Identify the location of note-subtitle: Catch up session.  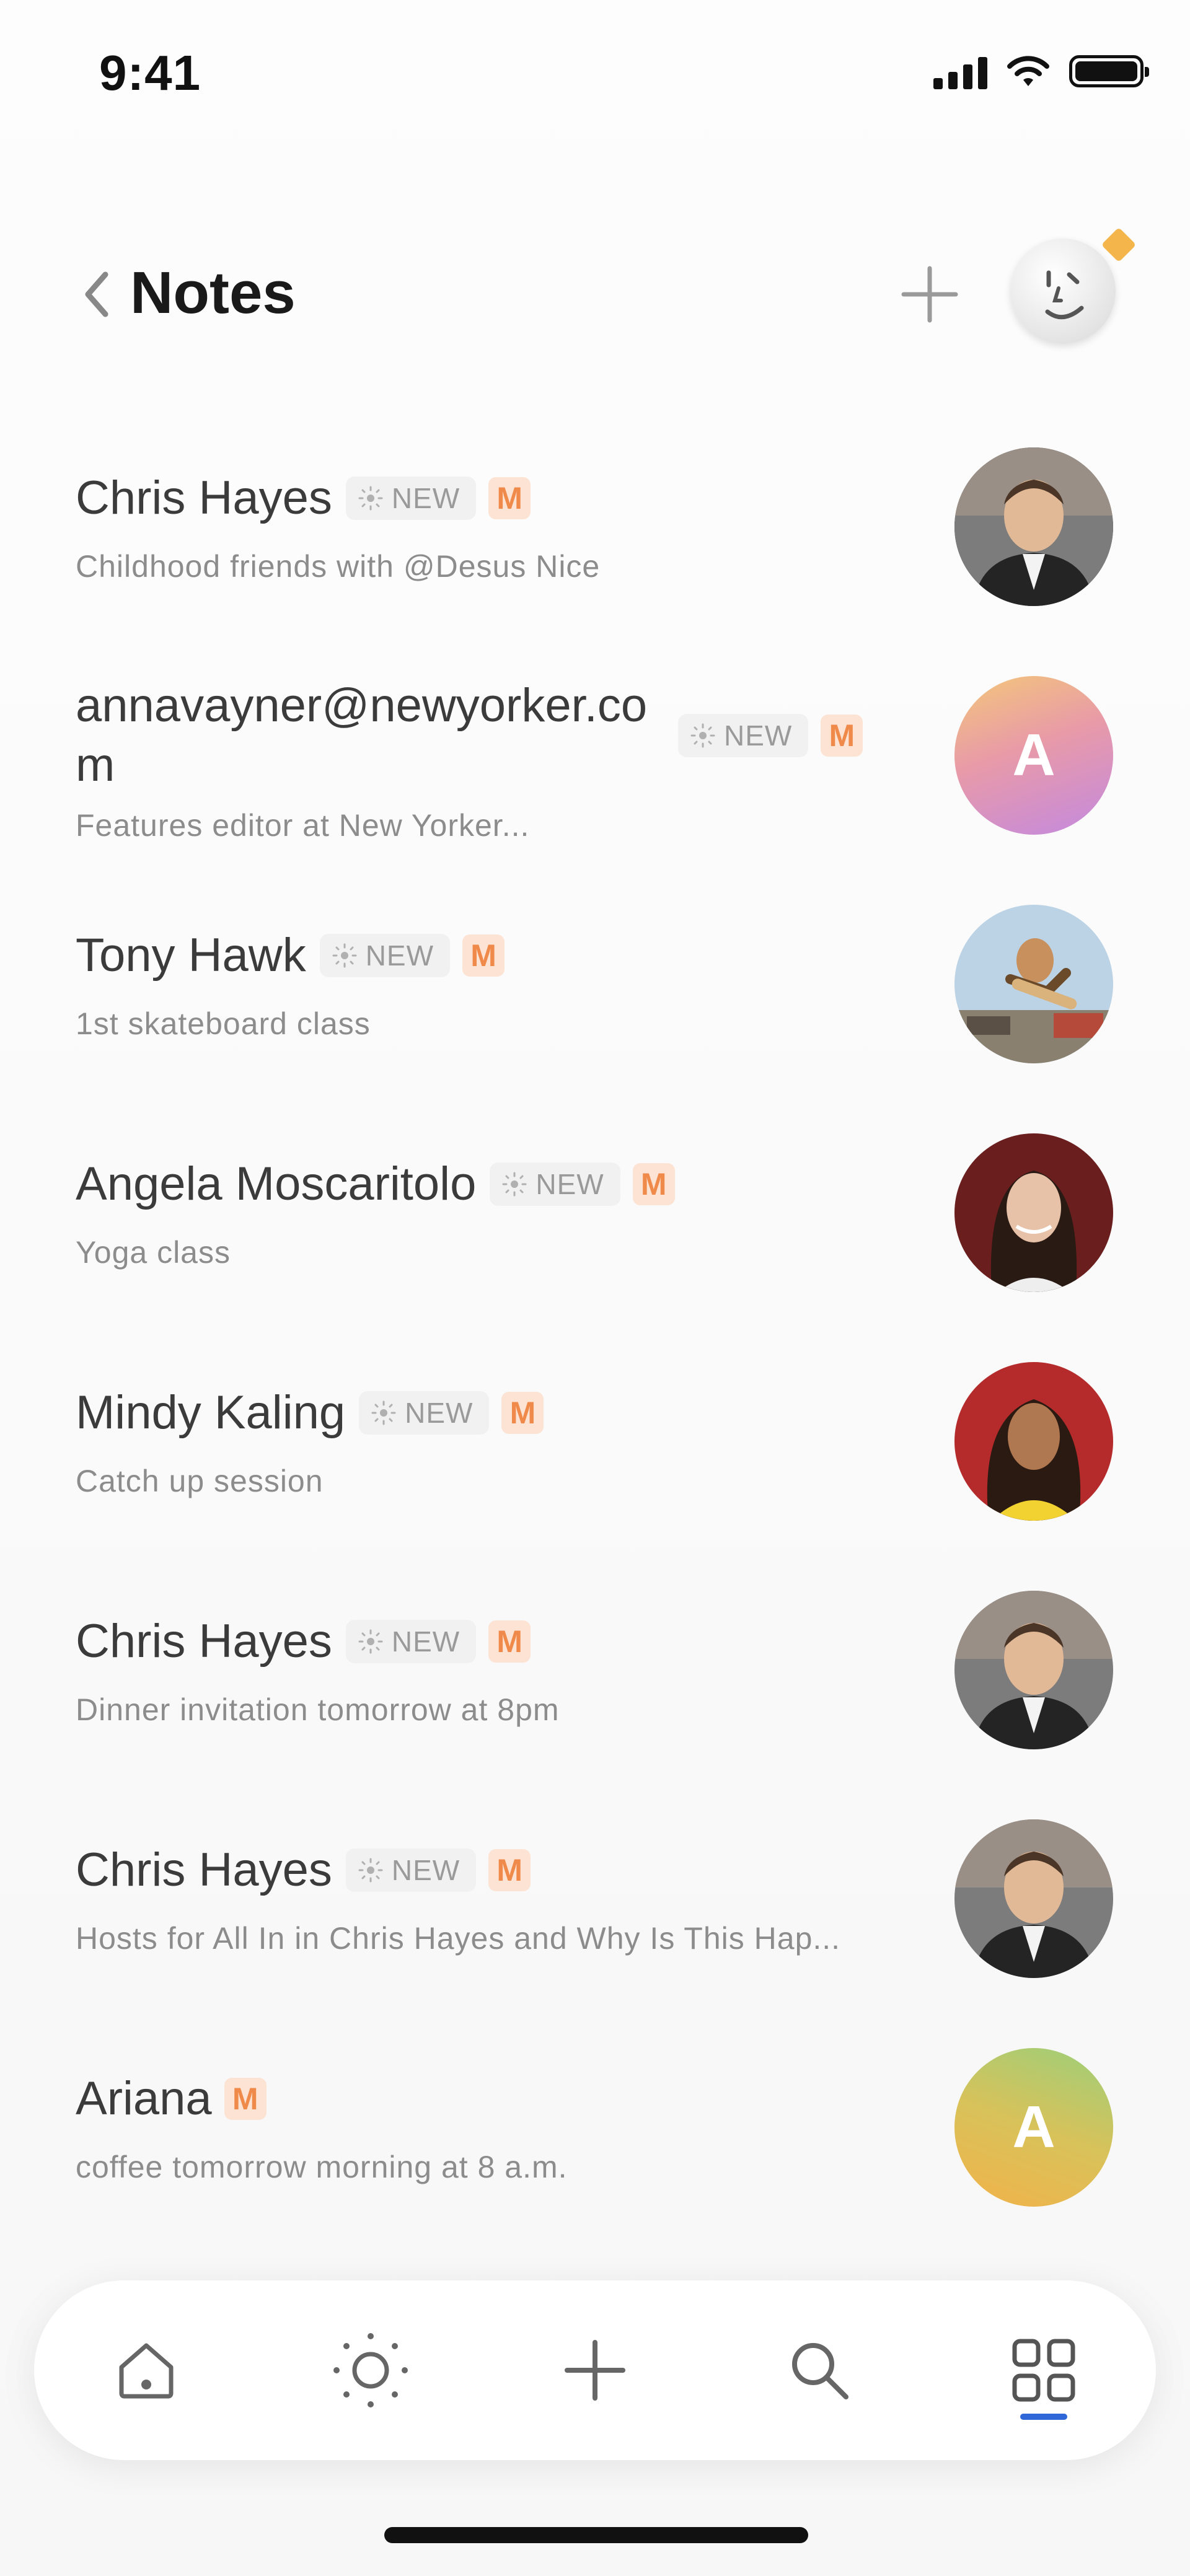
(200, 1481).